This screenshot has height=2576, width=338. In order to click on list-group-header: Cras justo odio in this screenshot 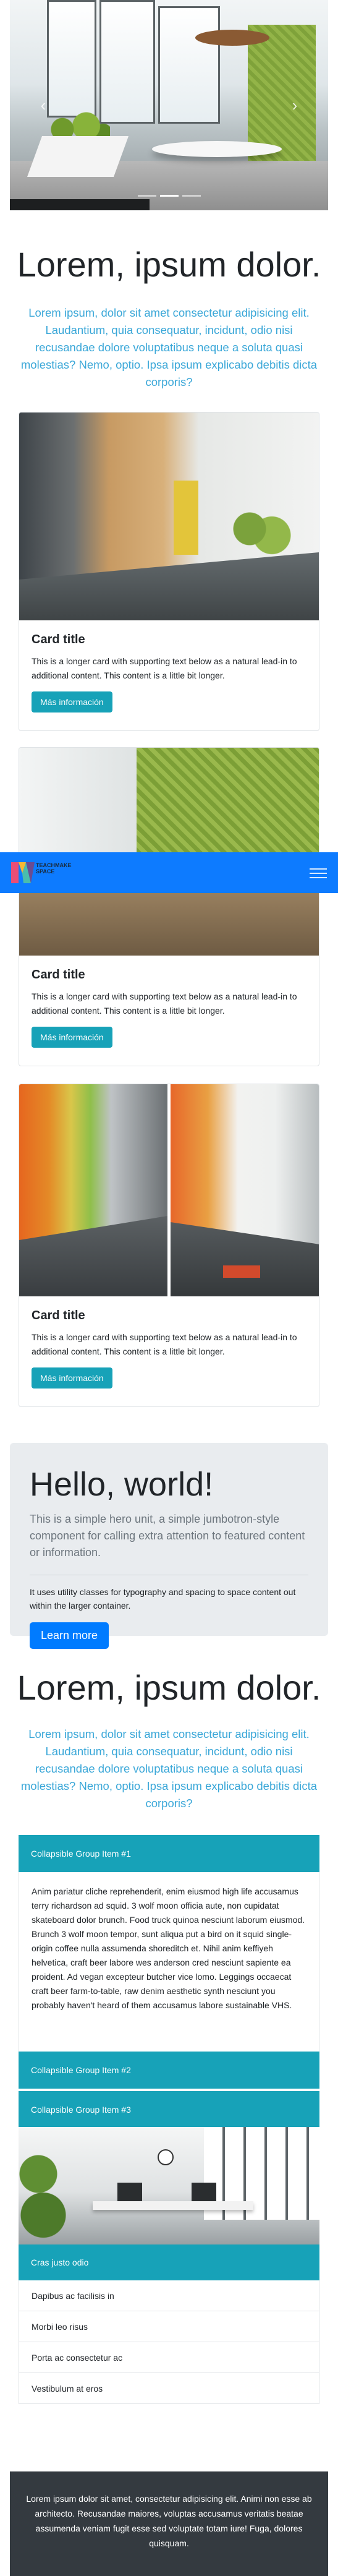, I will do `click(169, 2262)`.